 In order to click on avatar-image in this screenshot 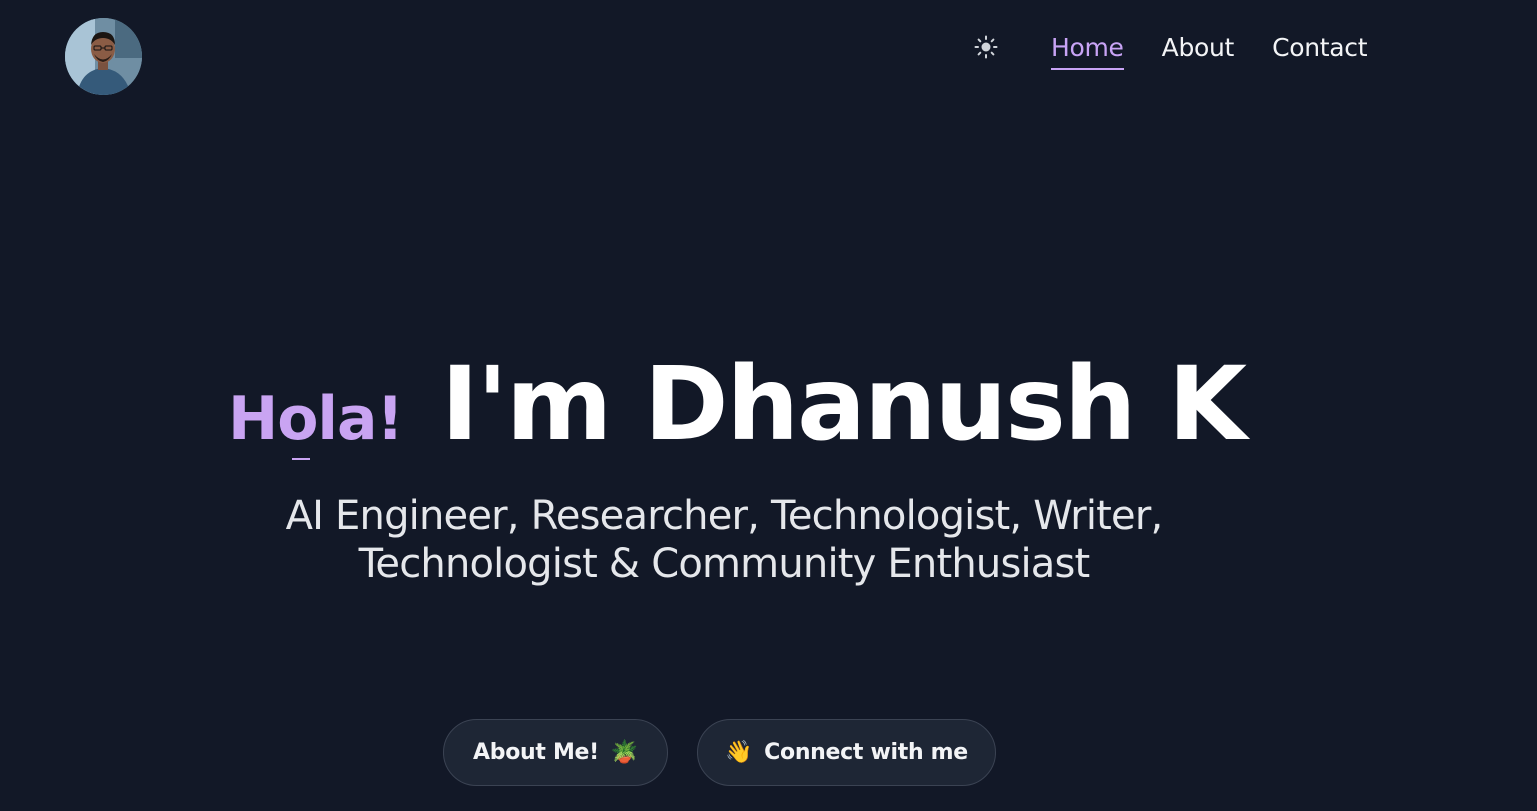, I will do `click(103, 56)`.